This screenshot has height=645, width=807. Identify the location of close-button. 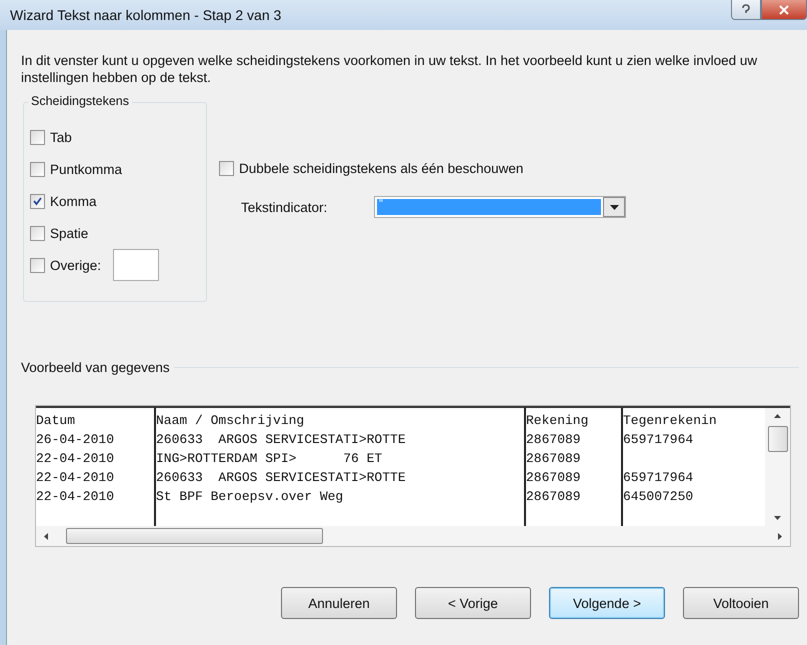
(784, 10).